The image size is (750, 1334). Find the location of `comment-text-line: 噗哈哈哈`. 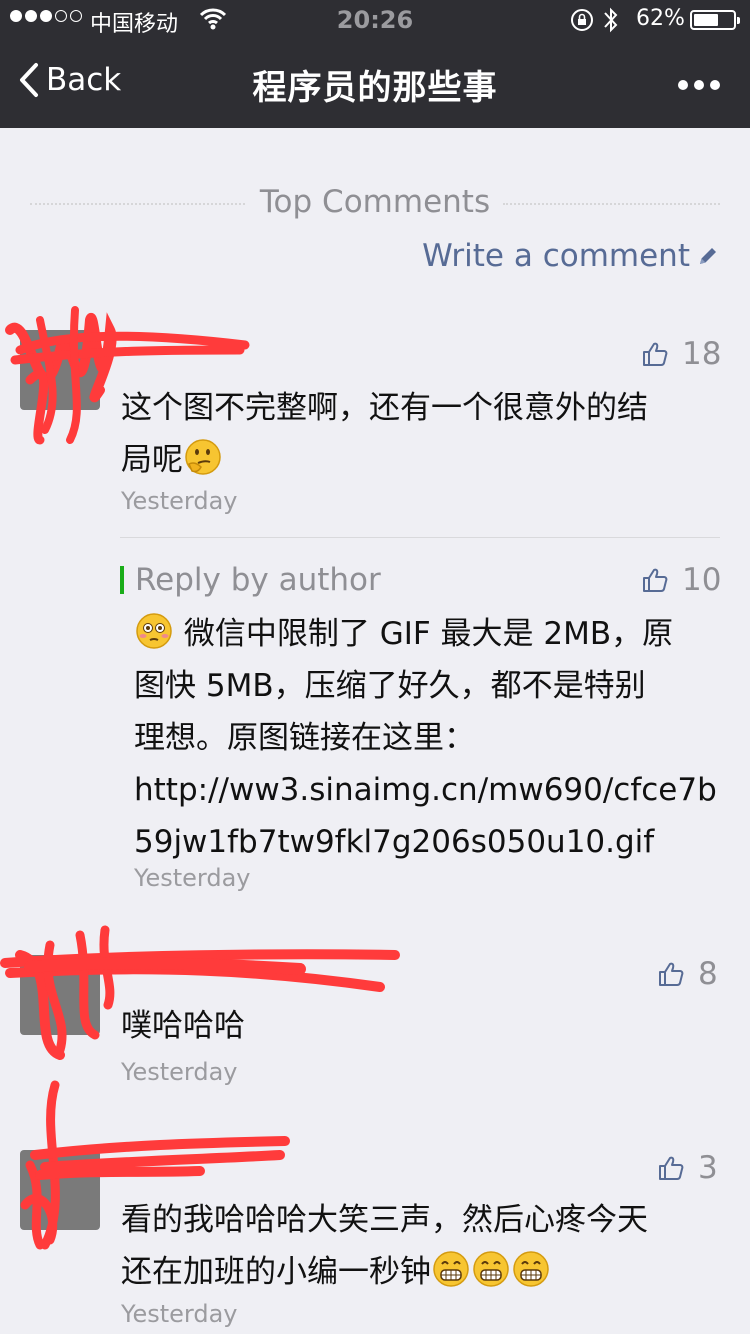

comment-text-line: 噗哈哈哈 is located at coordinates (183, 1026).